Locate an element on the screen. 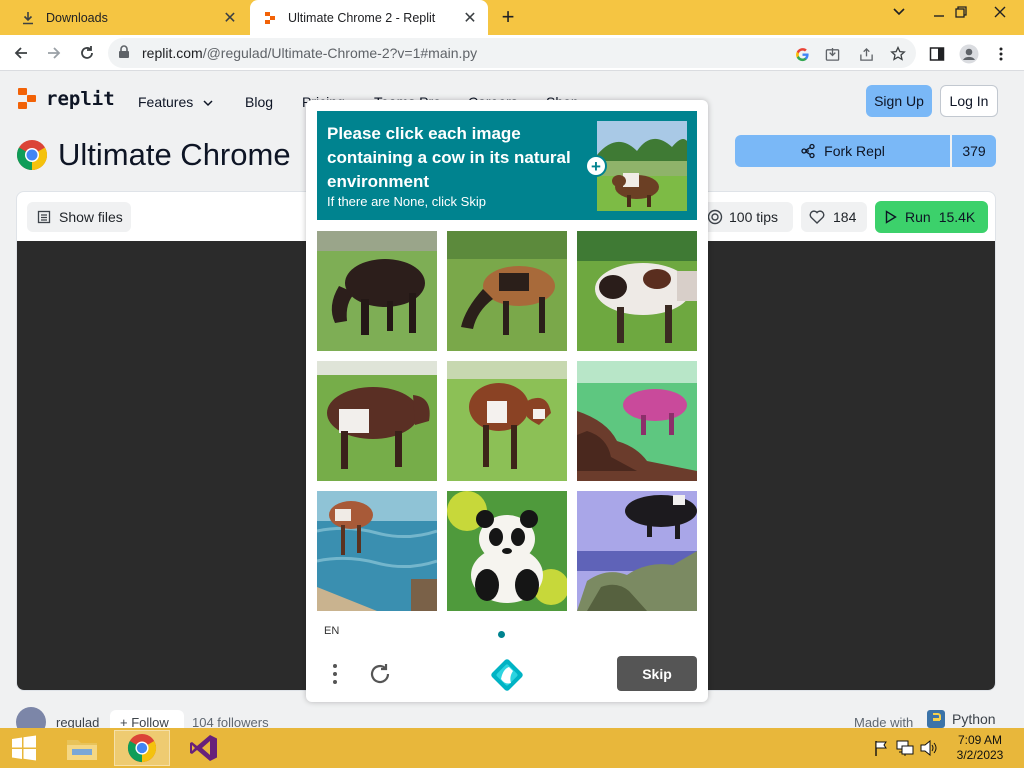 This screenshot has height=768, width=1024. start-button is located at coordinates (24, 748).